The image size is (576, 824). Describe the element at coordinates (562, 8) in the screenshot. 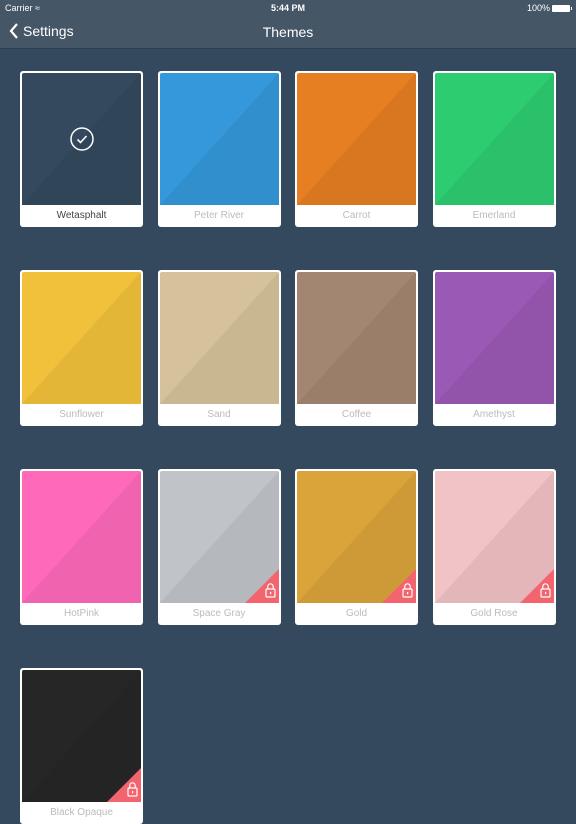

I see `battery-icon` at that location.